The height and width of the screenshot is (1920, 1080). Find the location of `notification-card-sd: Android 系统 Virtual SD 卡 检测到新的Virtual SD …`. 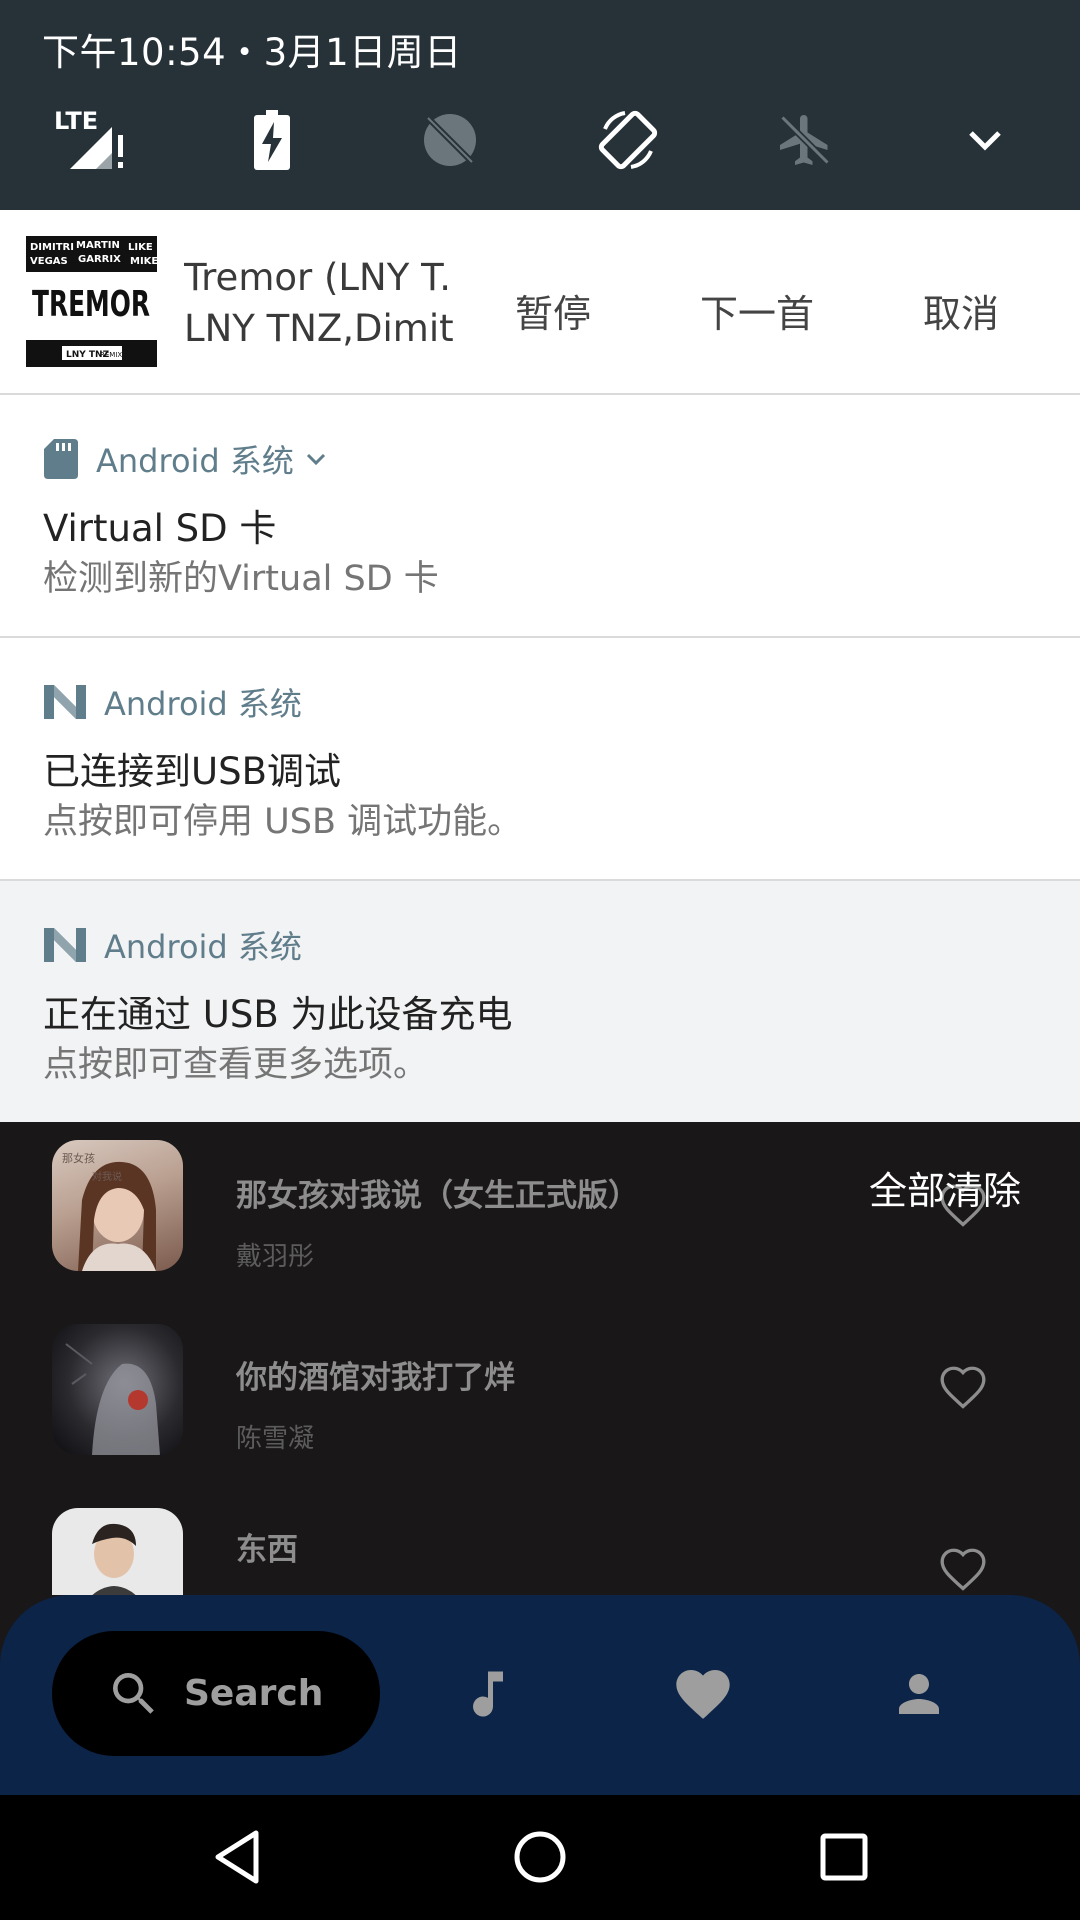

notification-card-sd: Android 系统 Virtual SD 卡 检测到新的Virtual SD … is located at coordinates (540, 516).